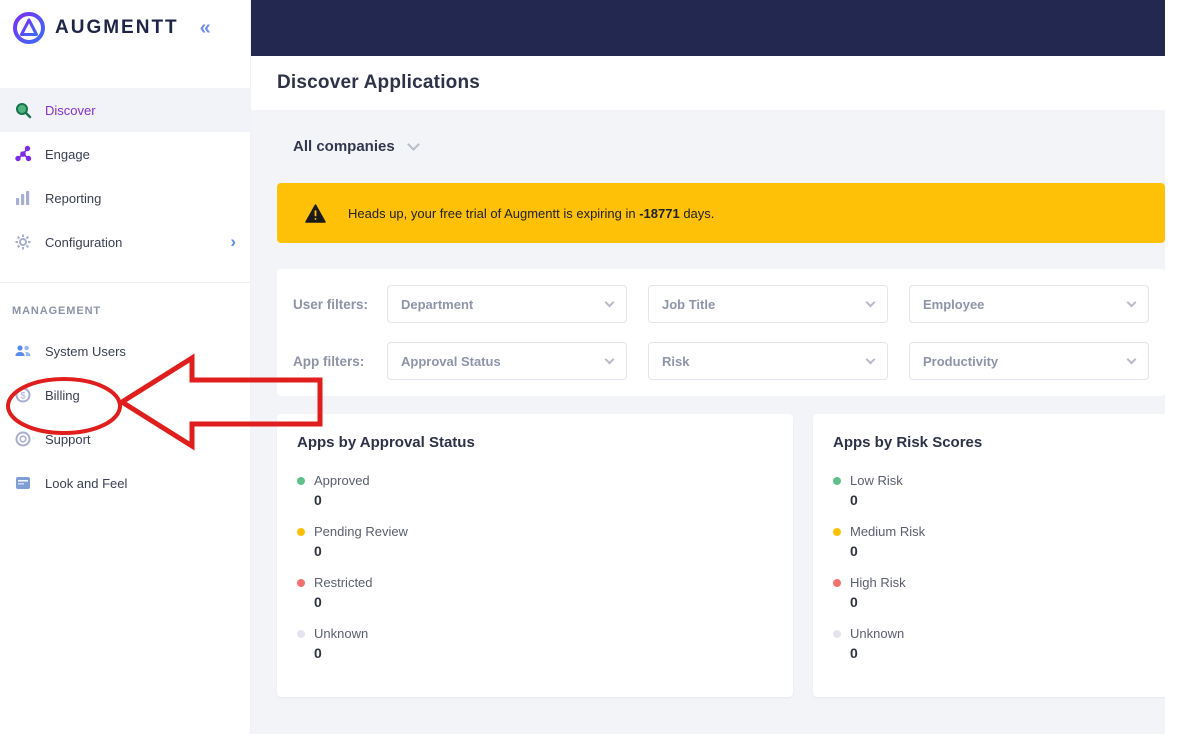 Image resolution: width=1199 pixels, height=739 pixels. What do you see at coordinates (343, 582) in the screenshot?
I see `legend-label: Restricted` at bounding box center [343, 582].